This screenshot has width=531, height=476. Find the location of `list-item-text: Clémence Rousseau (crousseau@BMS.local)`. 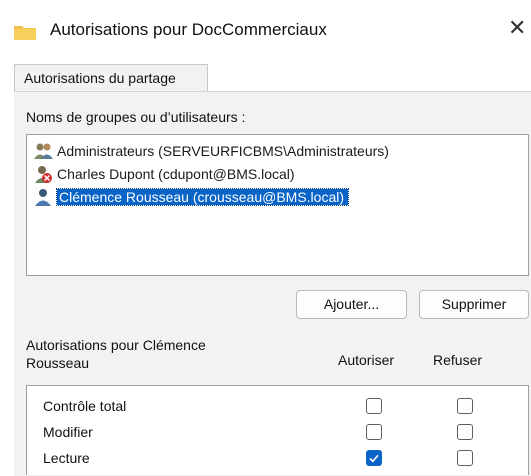

list-item-text: Clémence Rousseau (crousseau@BMS.local) is located at coordinates (202, 197).